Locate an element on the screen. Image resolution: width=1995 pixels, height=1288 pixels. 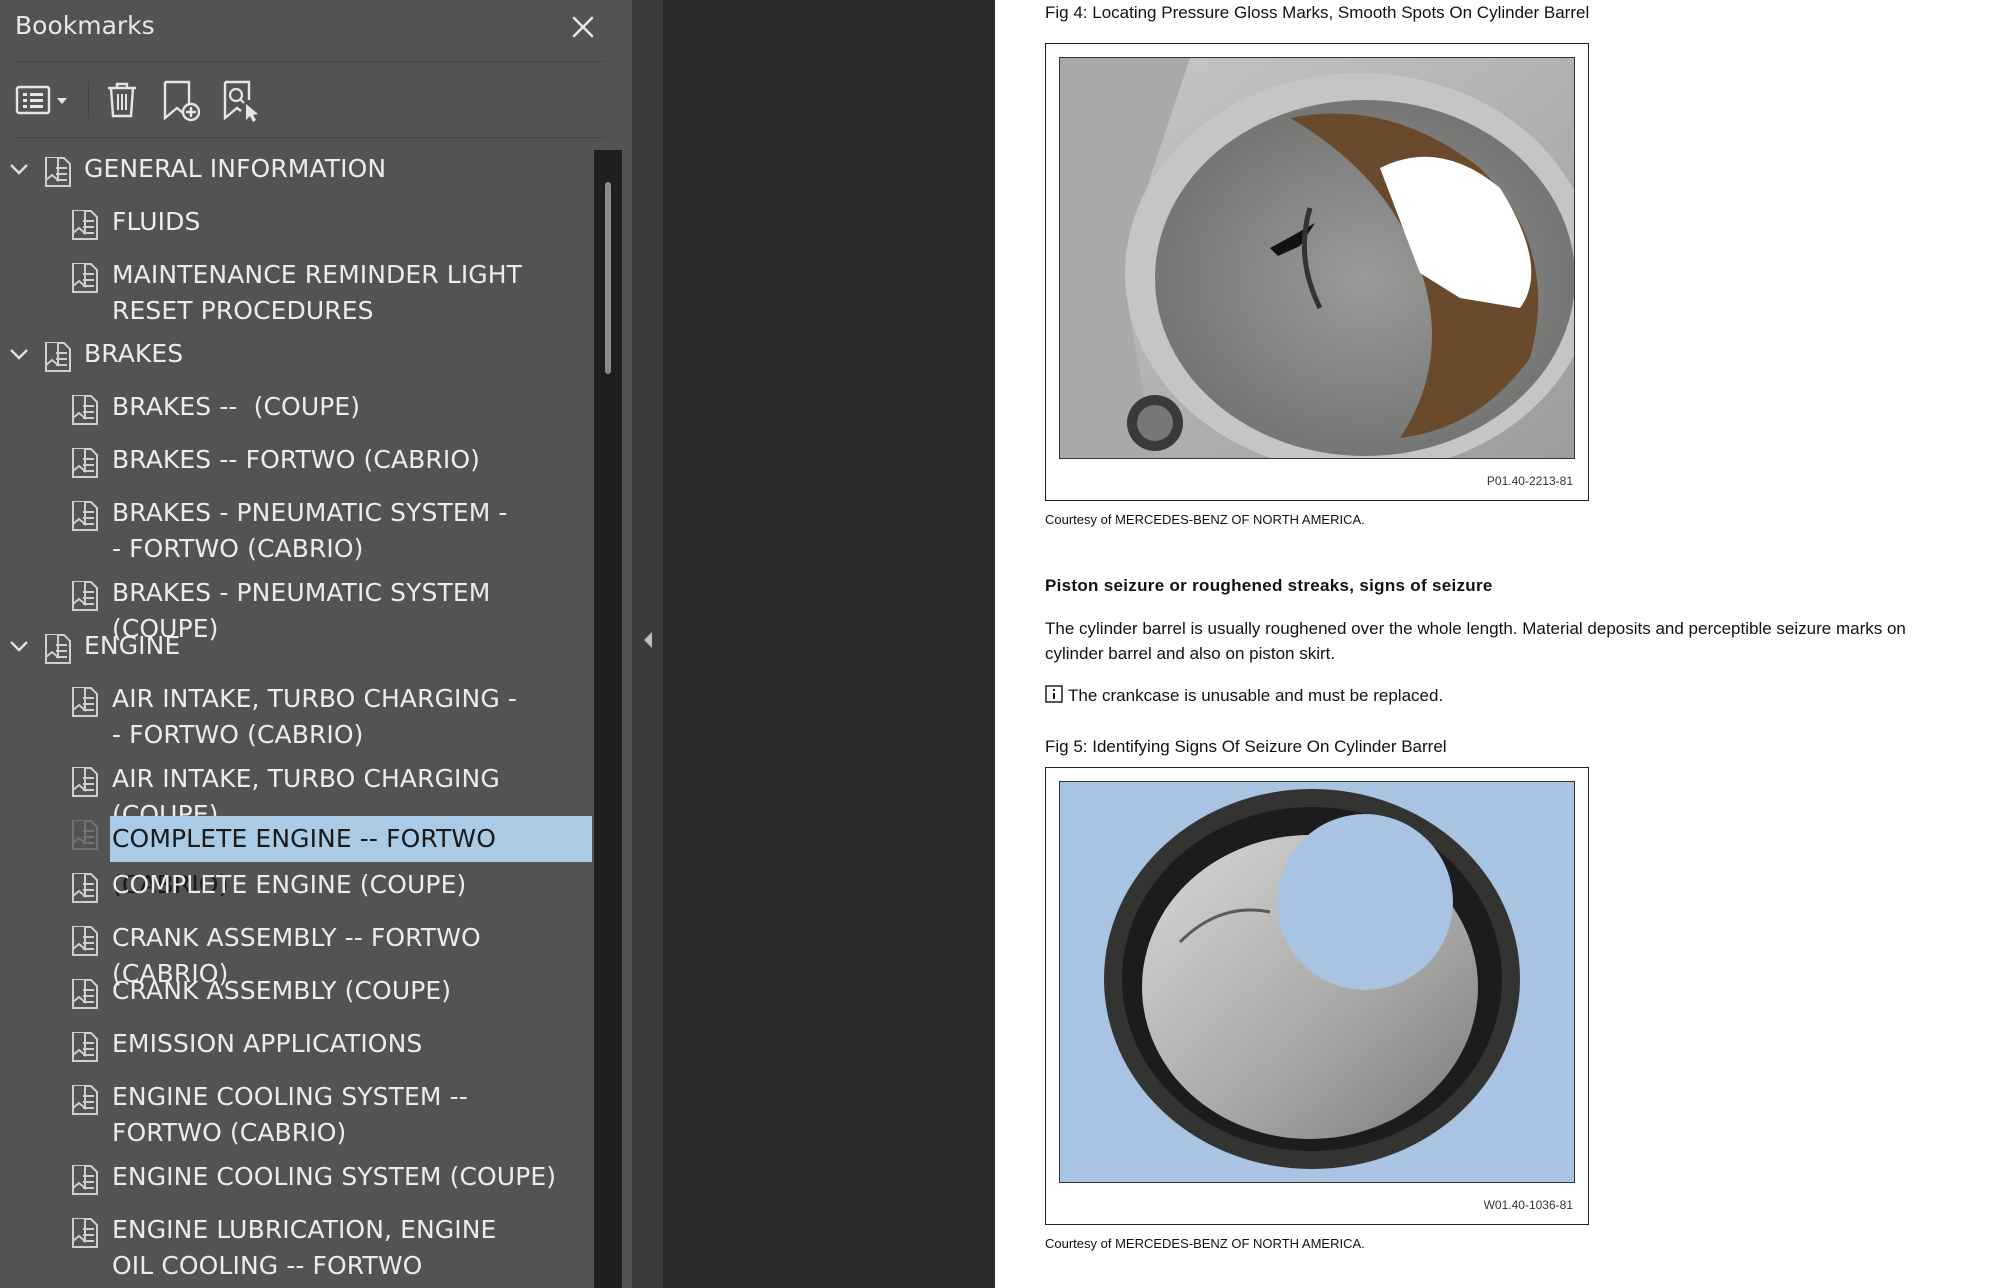
bookmarks-scrollbar-thumb is located at coordinates (608, 278).